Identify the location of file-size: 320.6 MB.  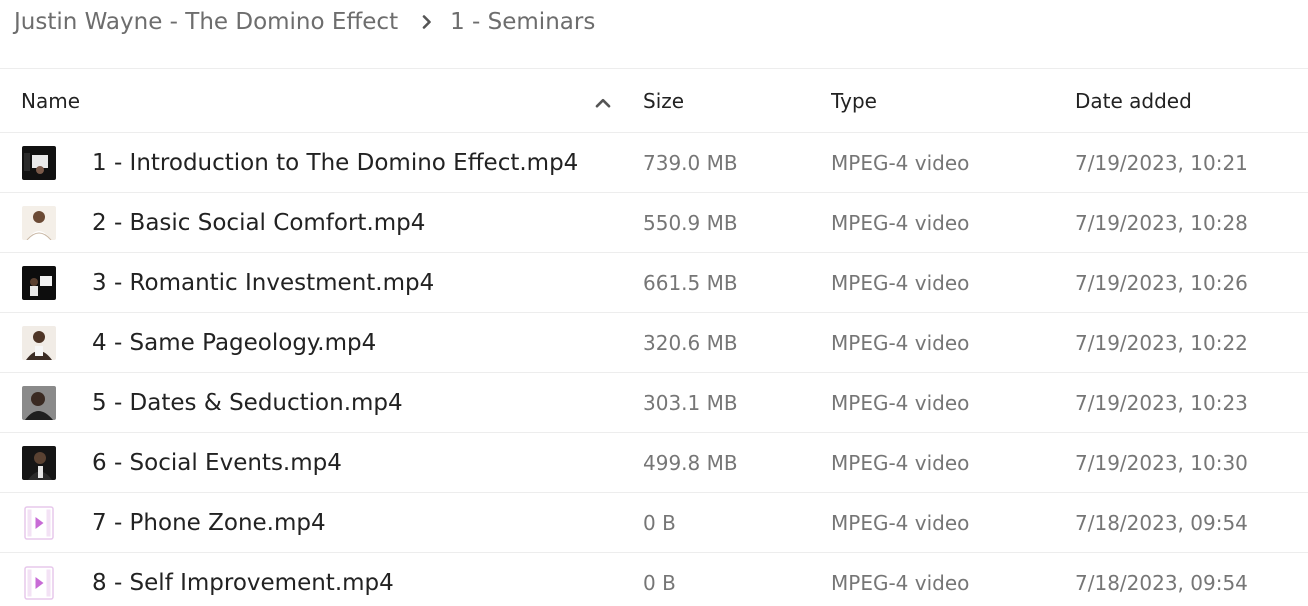
(690, 342).